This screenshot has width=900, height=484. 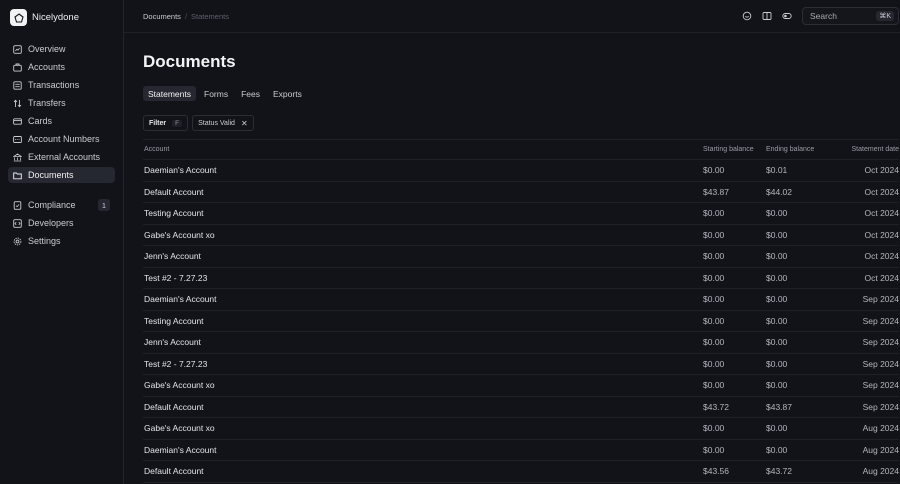 I want to click on sidebar-item-transactions: Transactions, so click(x=61, y=85).